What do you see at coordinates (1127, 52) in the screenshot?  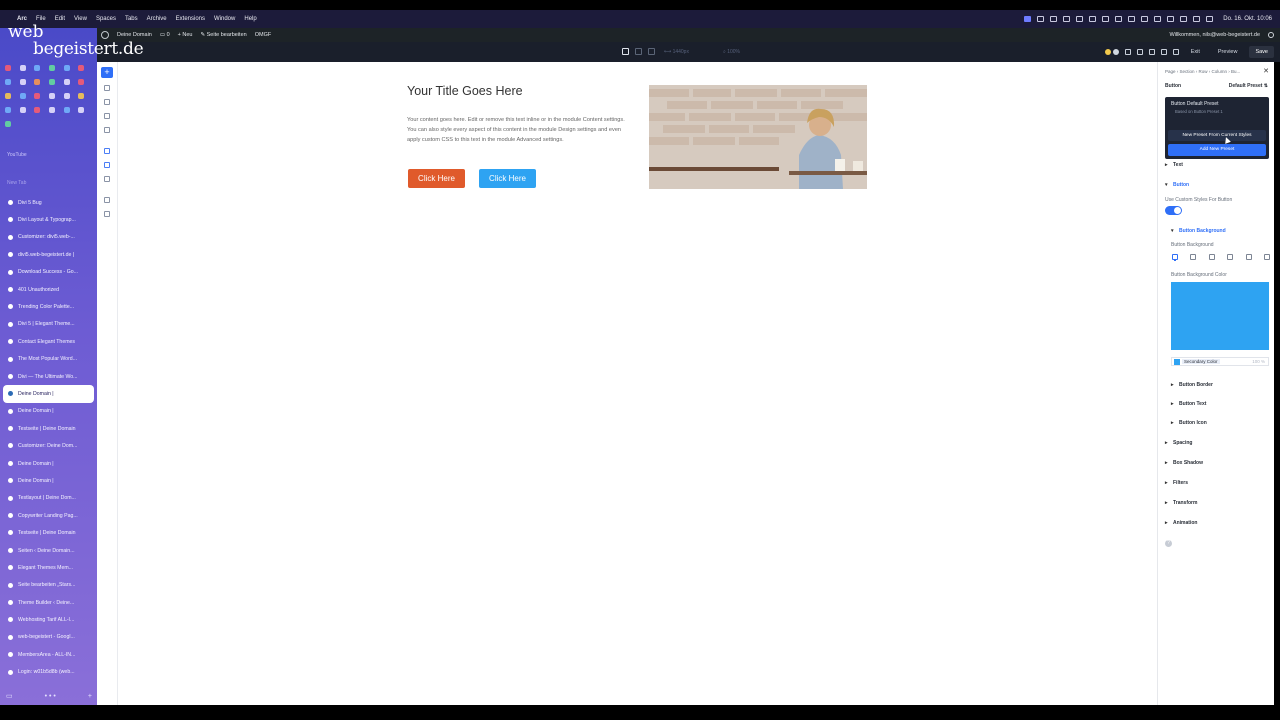 I see `wireframe-icon` at bounding box center [1127, 52].